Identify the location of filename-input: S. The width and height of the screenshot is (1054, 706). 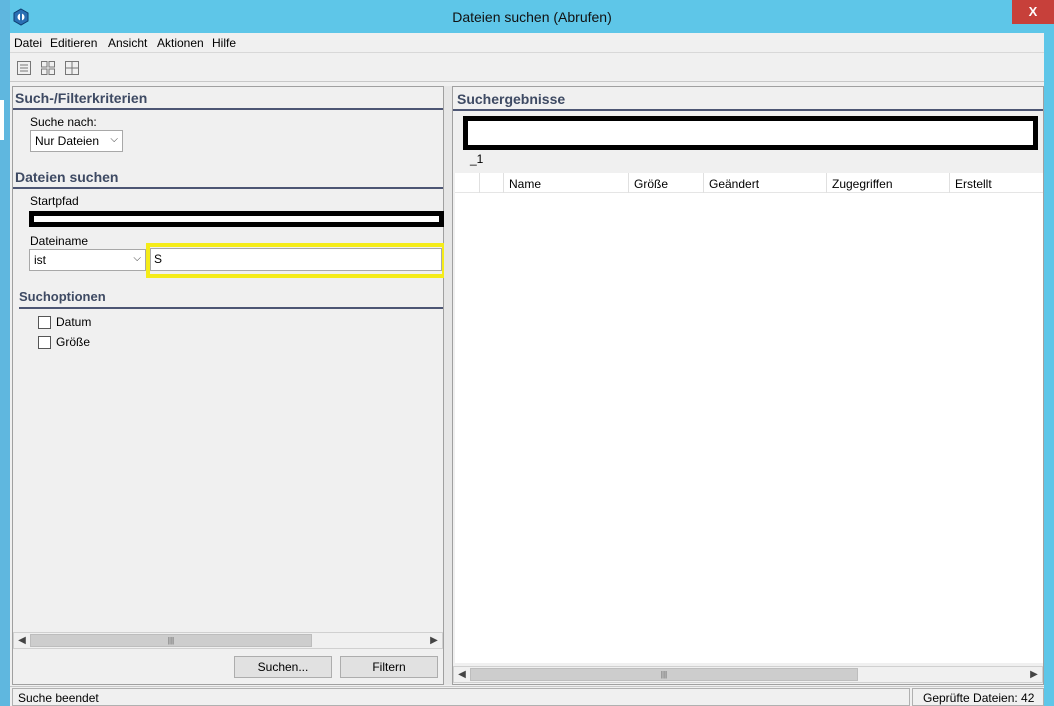
(296, 259).